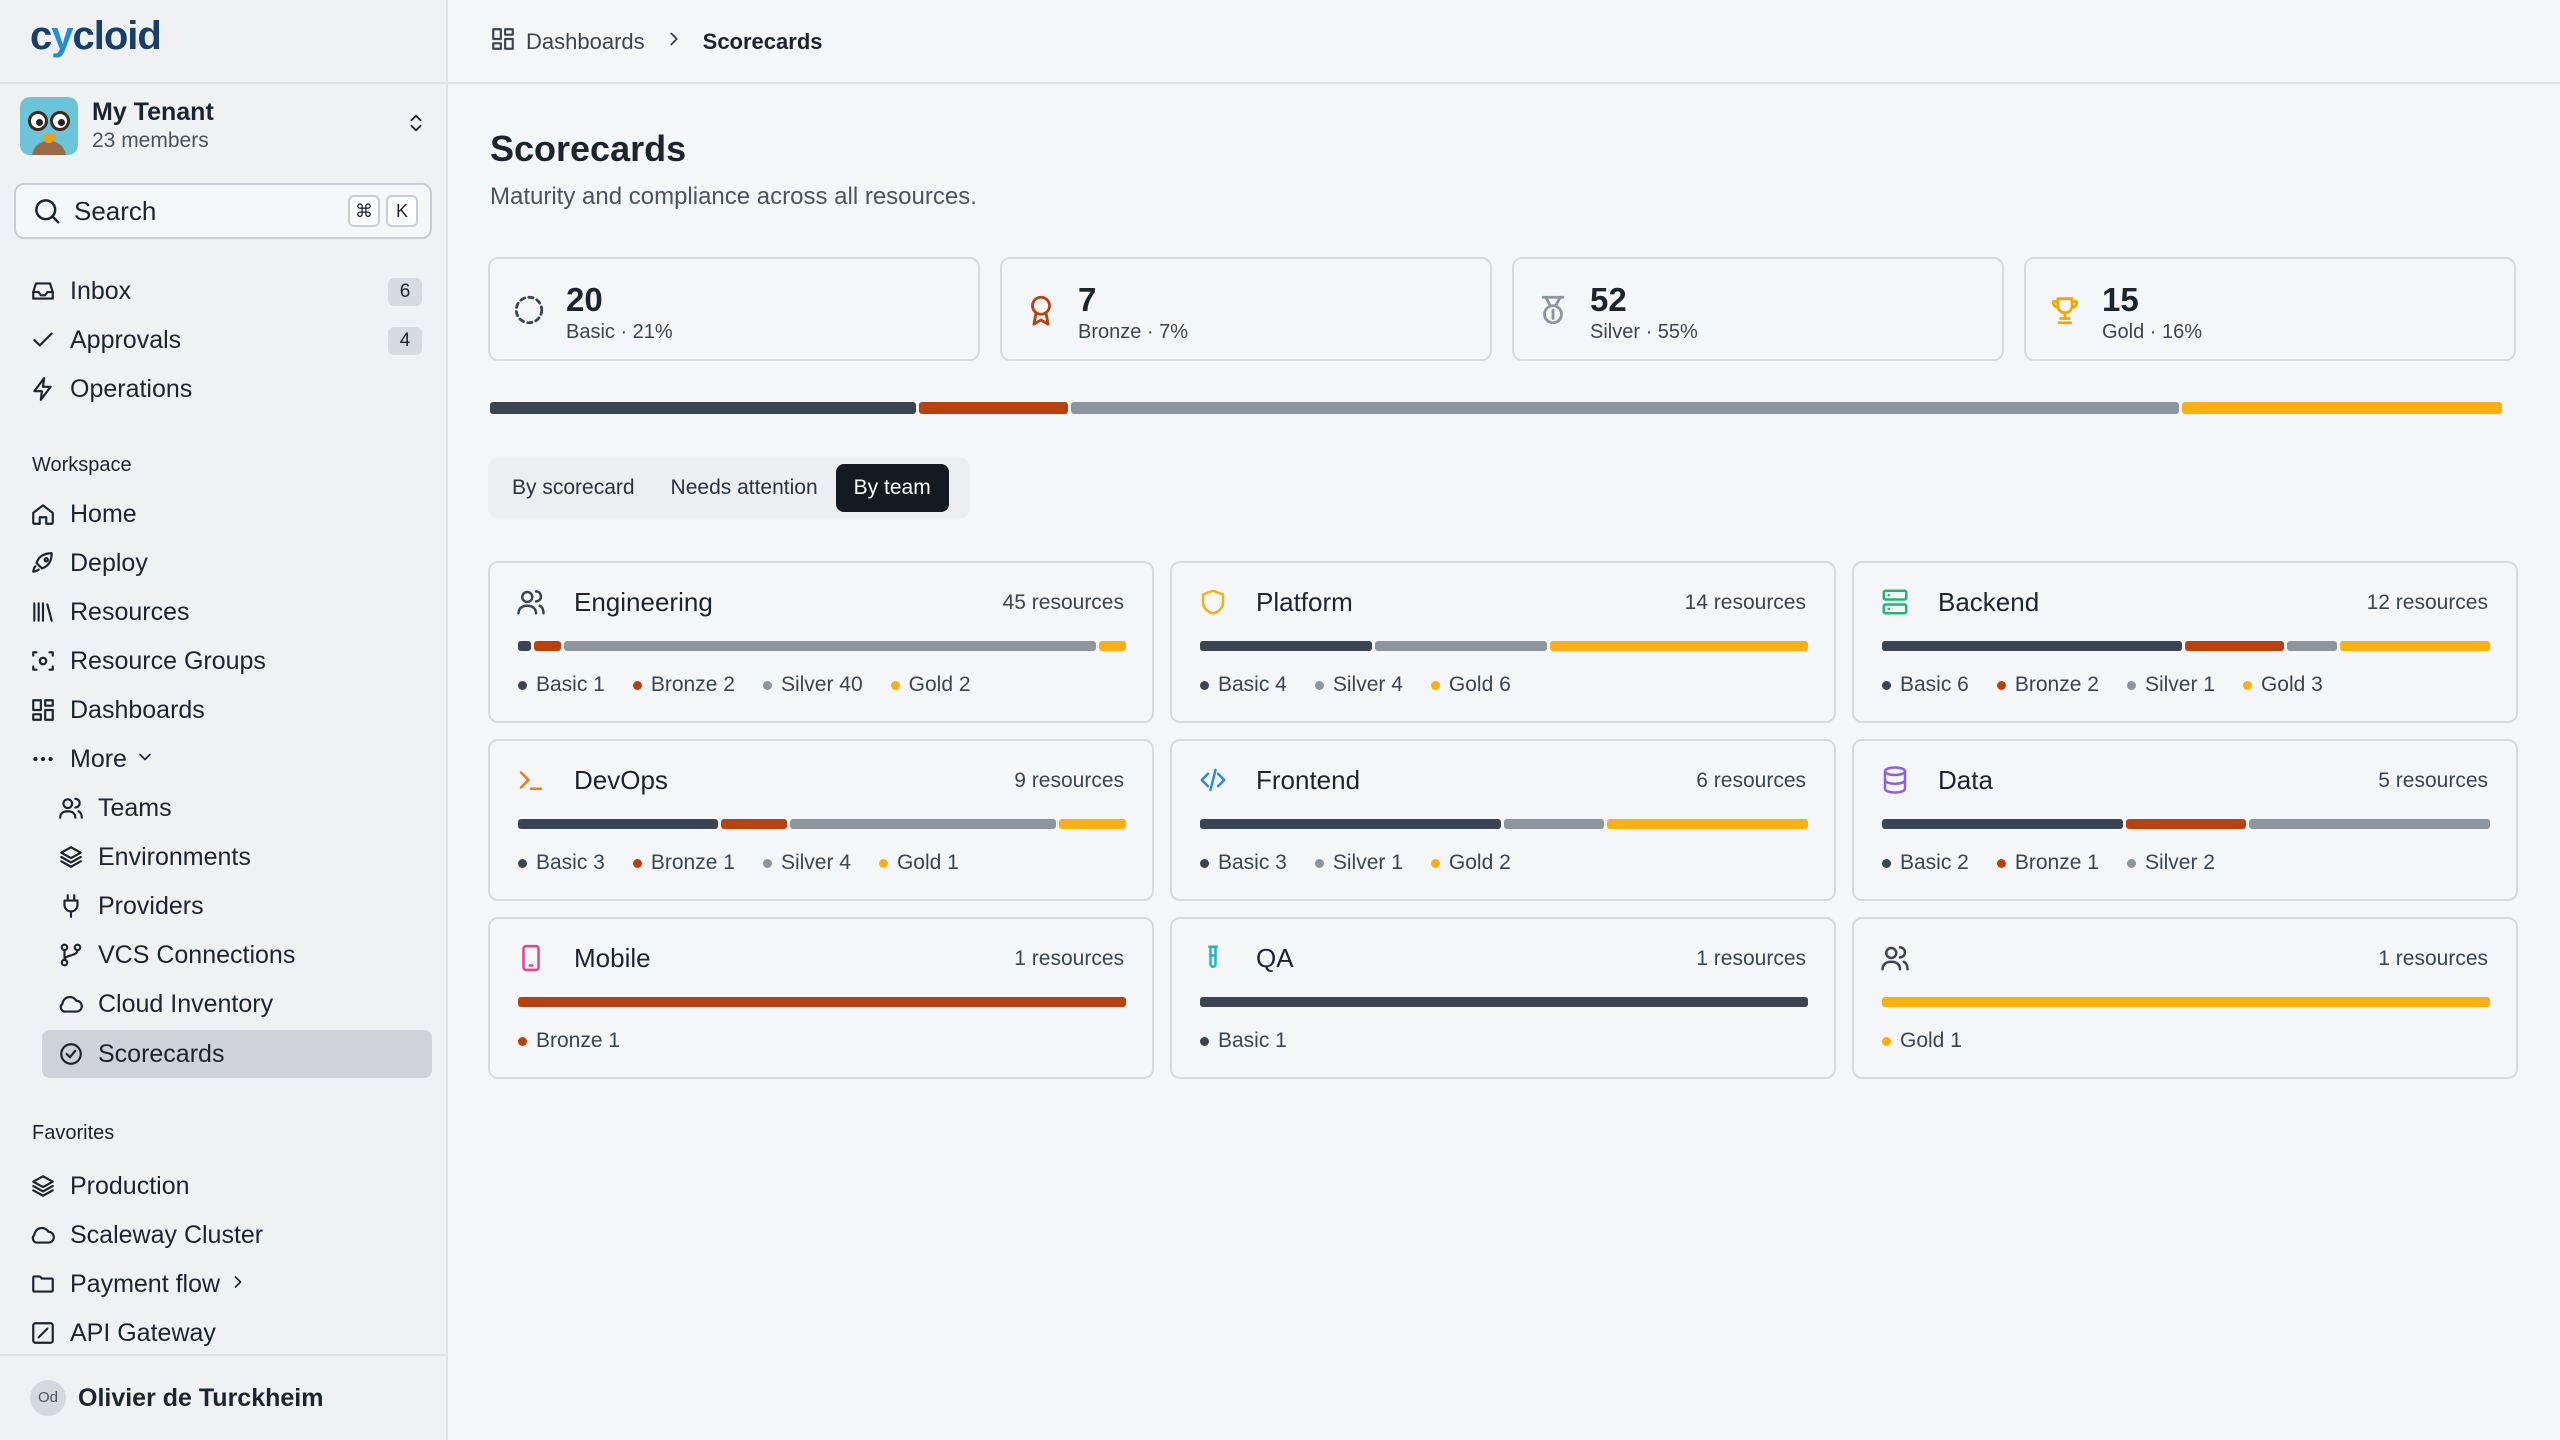 Image resolution: width=2560 pixels, height=1440 pixels. What do you see at coordinates (240, 857) in the screenshot?
I see `sidebar-item-environments: Environments` at bounding box center [240, 857].